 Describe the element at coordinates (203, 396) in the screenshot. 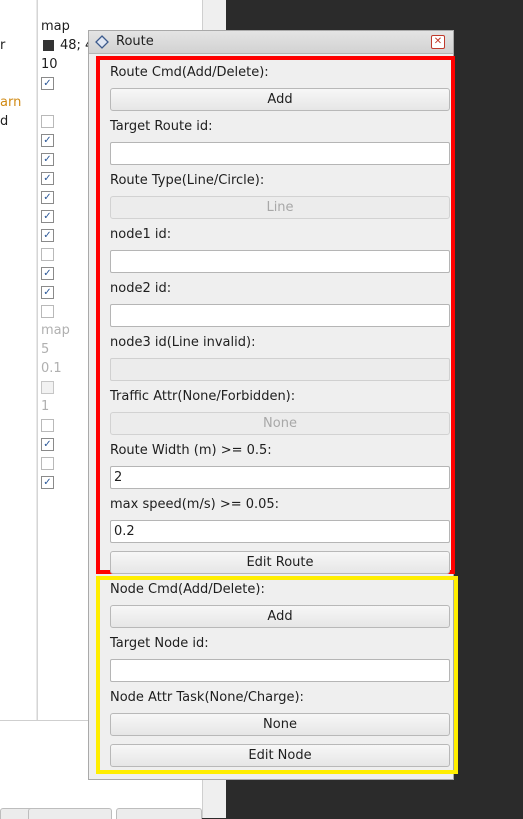

I see `traffic-attr-label: Traffic Attr(None/Forbidden):` at that location.